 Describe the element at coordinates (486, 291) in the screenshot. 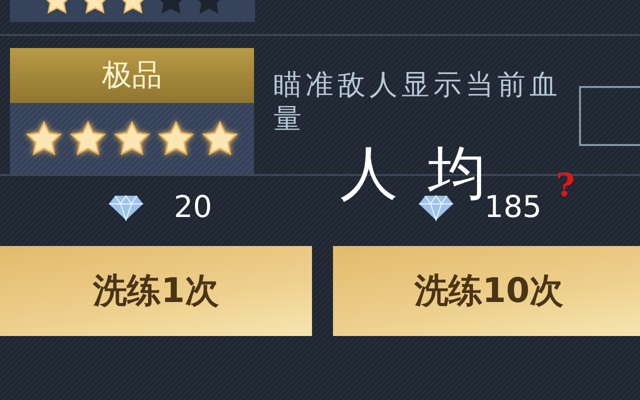

I see `refine-button: 洗练10次` at that location.